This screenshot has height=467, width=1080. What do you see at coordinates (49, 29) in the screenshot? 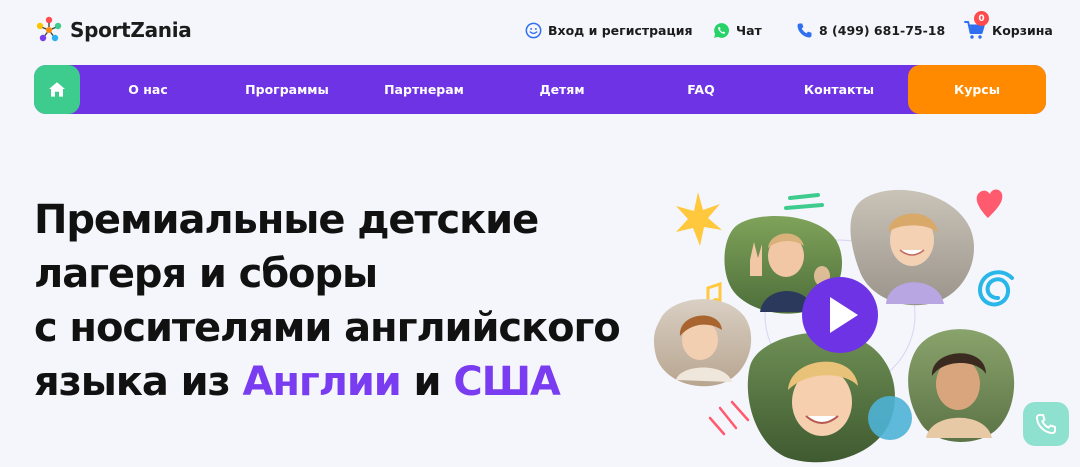
I see `logo-mark-icon` at bounding box center [49, 29].